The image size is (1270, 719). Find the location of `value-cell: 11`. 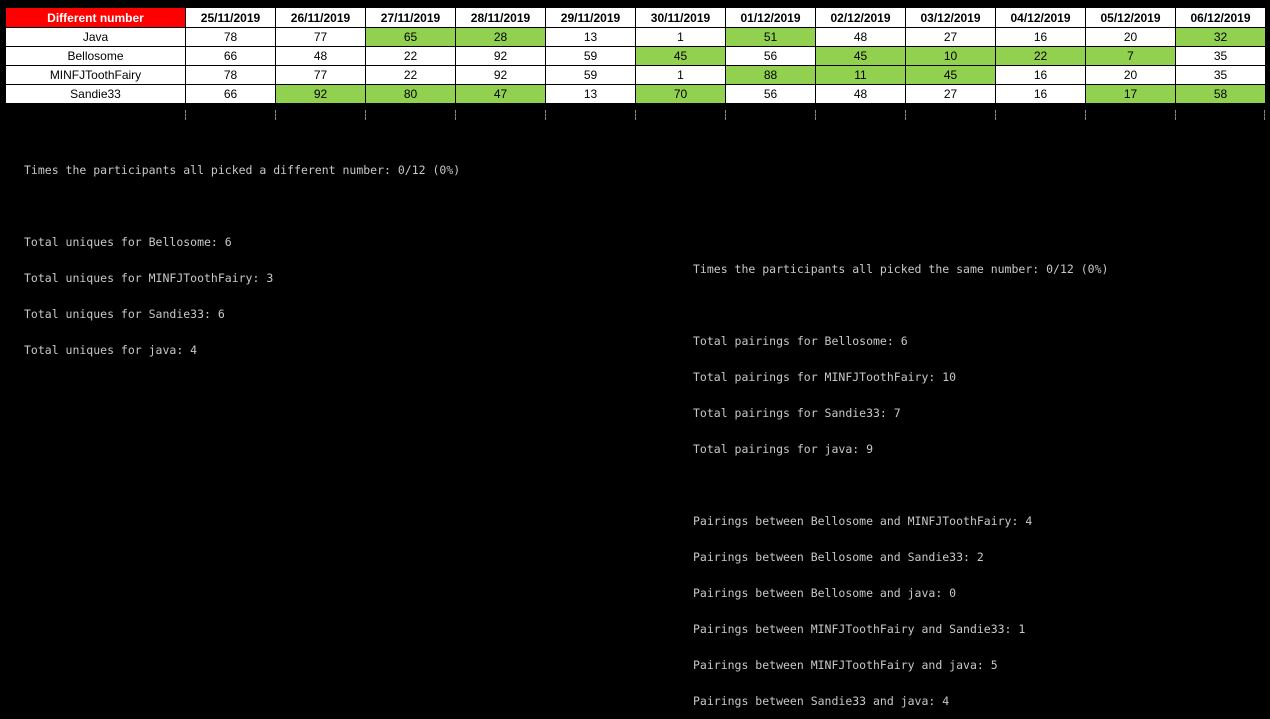

value-cell: 11 is located at coordinates (860, 75).